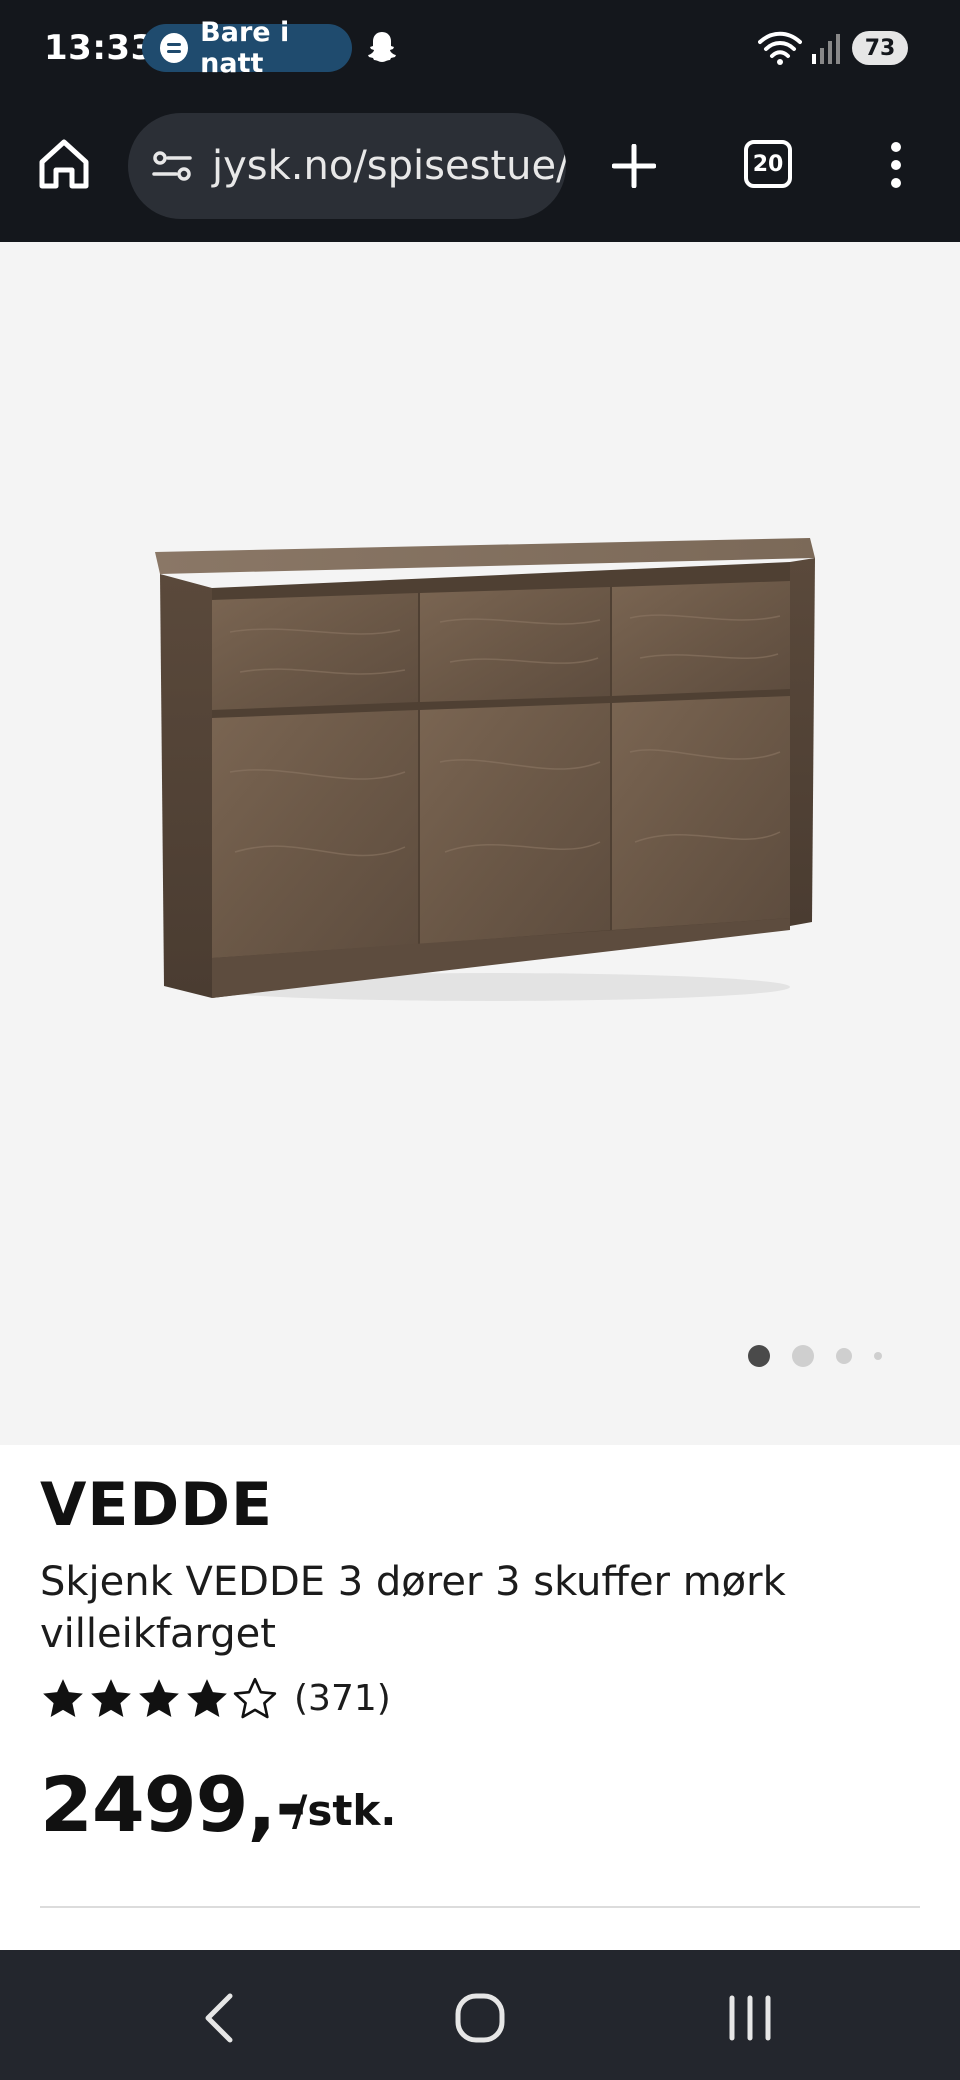  I want to click on system-nav-bar, so click(480, 2015).